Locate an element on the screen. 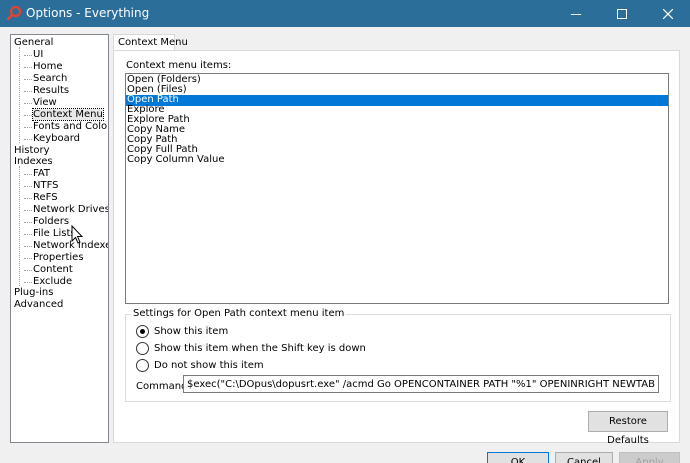 This screenshot has height=463, width=690. minimize-icon is located at coordinates (576, 14).